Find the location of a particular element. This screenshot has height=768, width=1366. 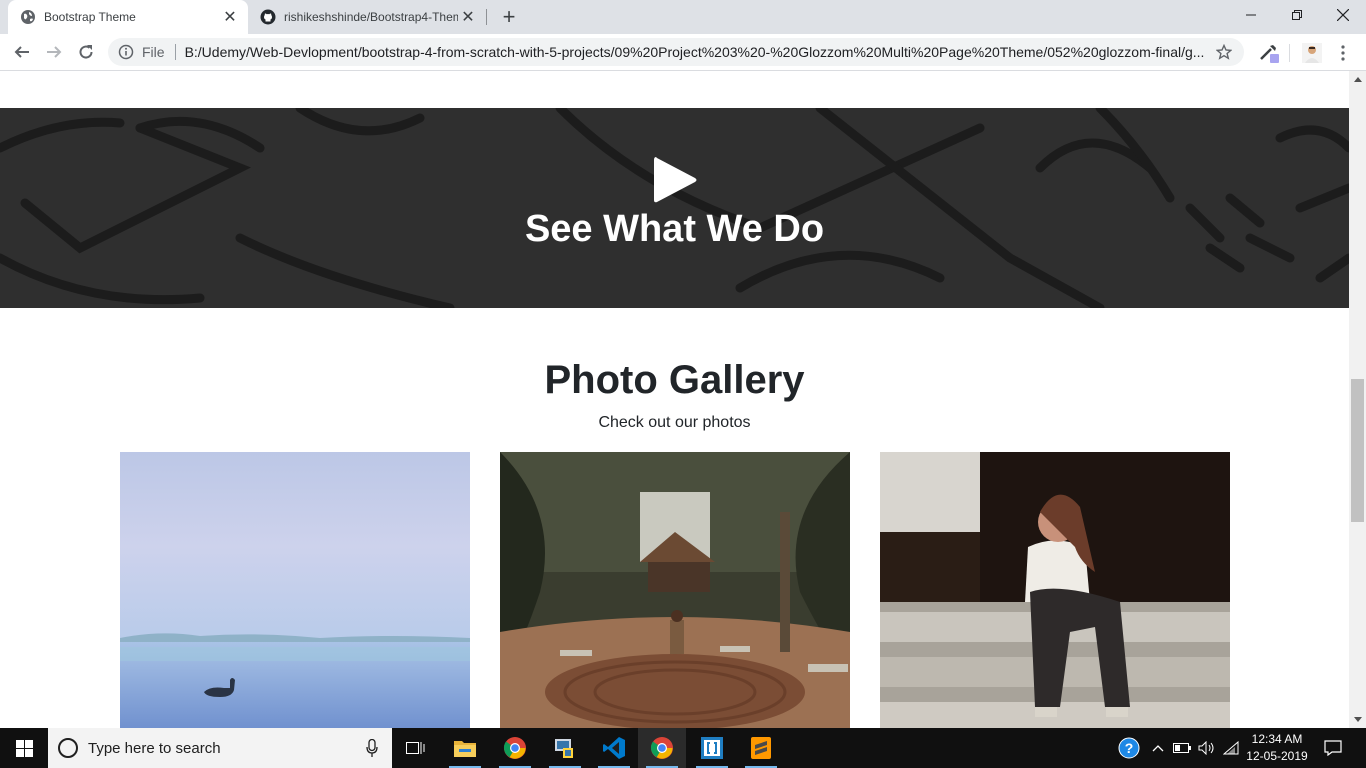

file-explorer-icon is located at coordinates (465, 748).